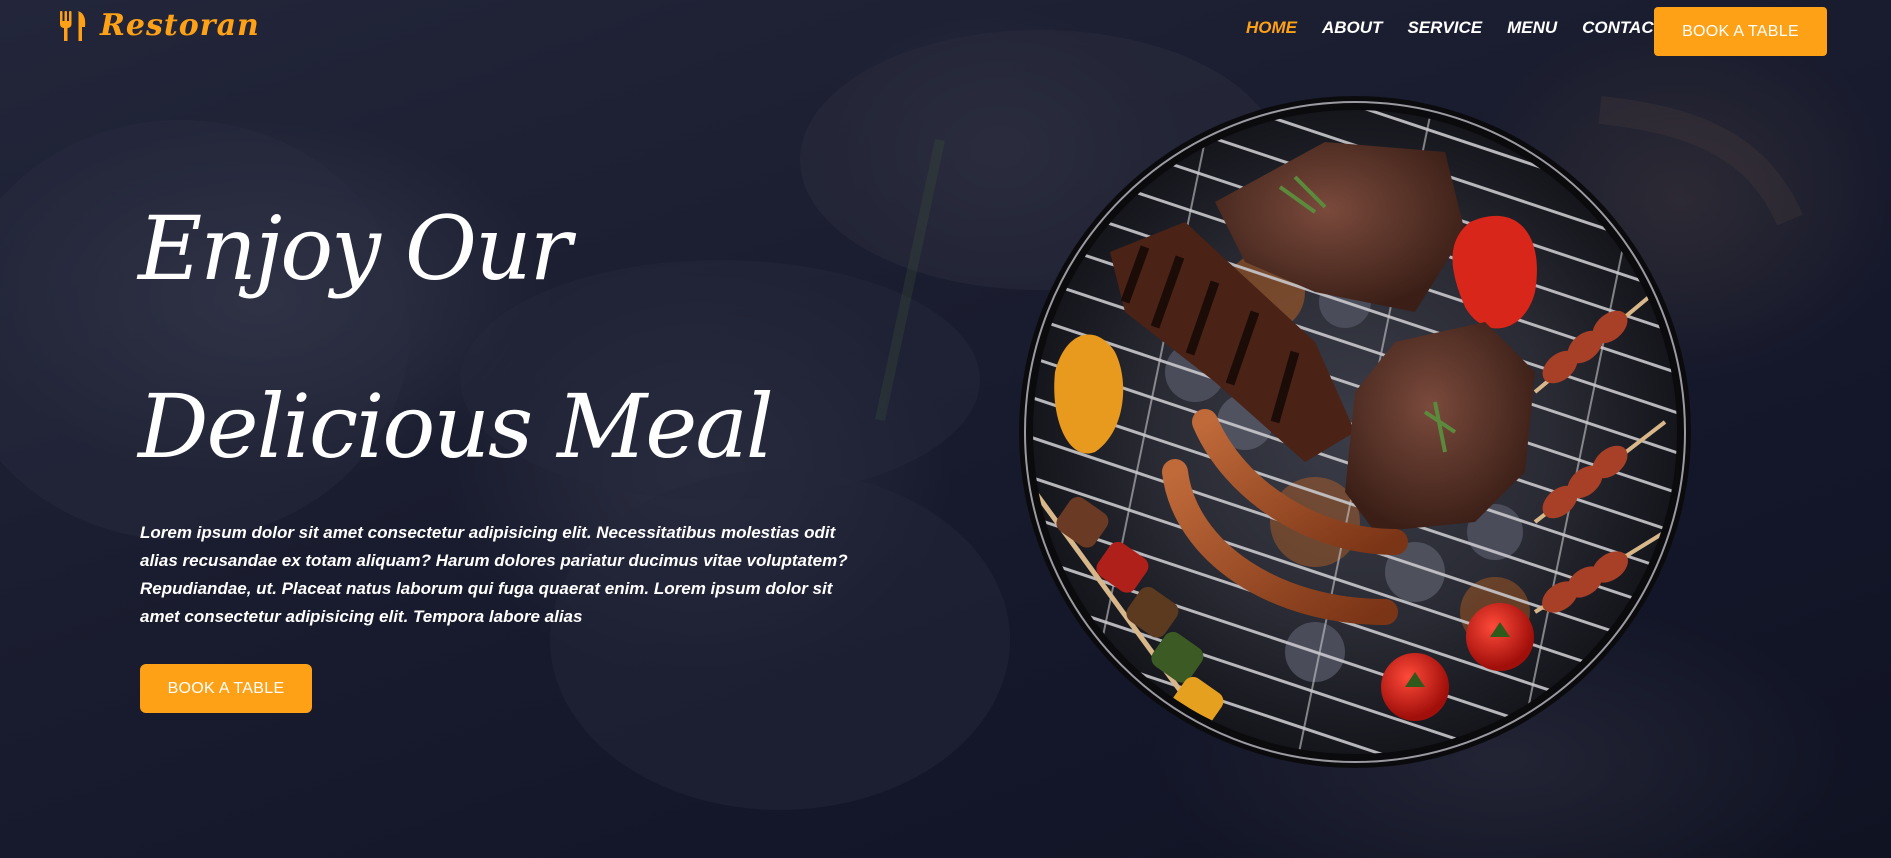 This screenshot has height=858, width=1891. What do you see at coordinates (1444, 28) in the screenshot?
I see `nav-item-service: SERVICE` at bounding box center [1444, 28].